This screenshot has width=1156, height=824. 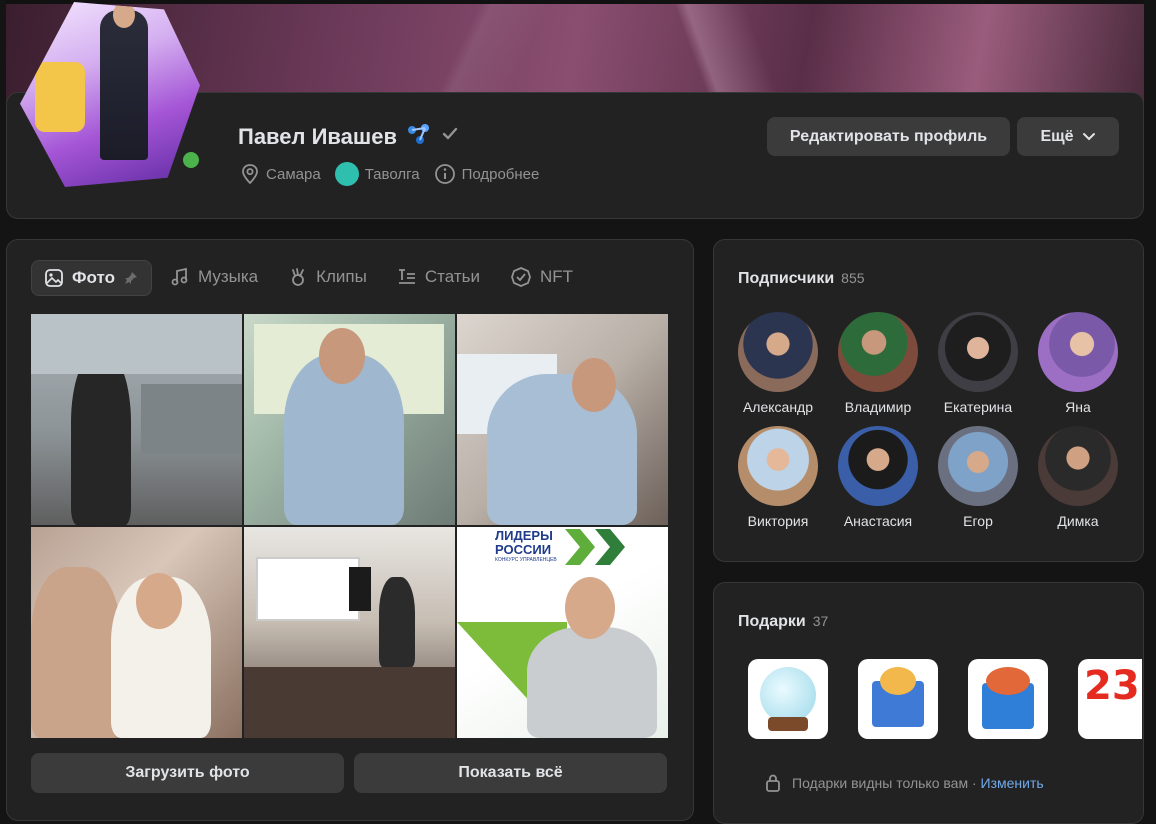 What do you see at coordinates (786, 278) in the screenshot?
I see `followers-title-label: Подписчики` at bounding box center [786, 278].